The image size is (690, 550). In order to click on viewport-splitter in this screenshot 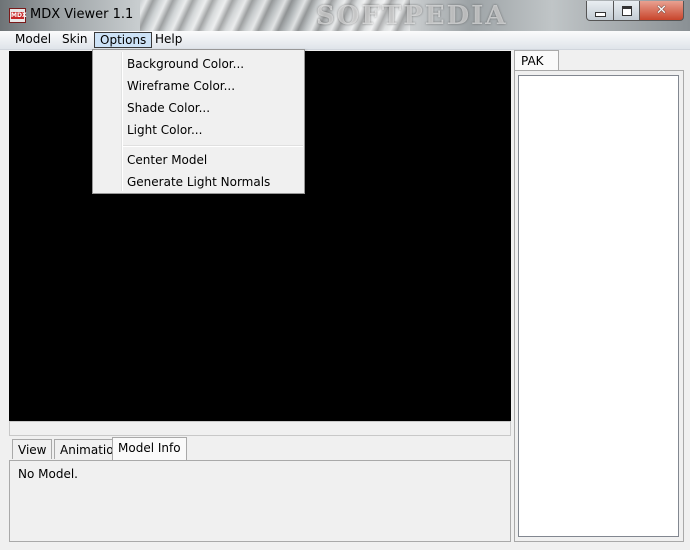, I will do `click(260, 428)`.